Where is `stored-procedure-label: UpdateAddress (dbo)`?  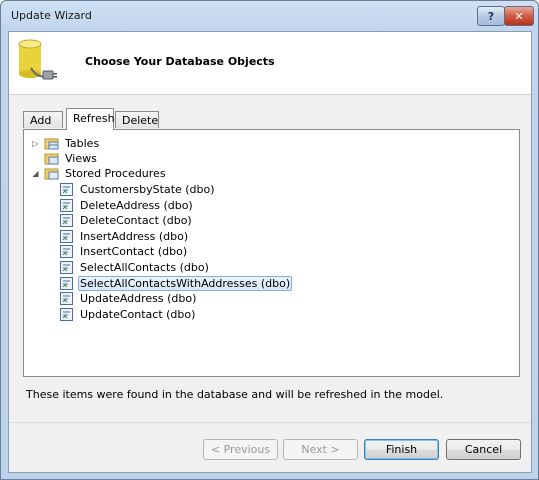
stored-procedure-label: UpdateAddress (dbo) is located at coordinates (138, 299).